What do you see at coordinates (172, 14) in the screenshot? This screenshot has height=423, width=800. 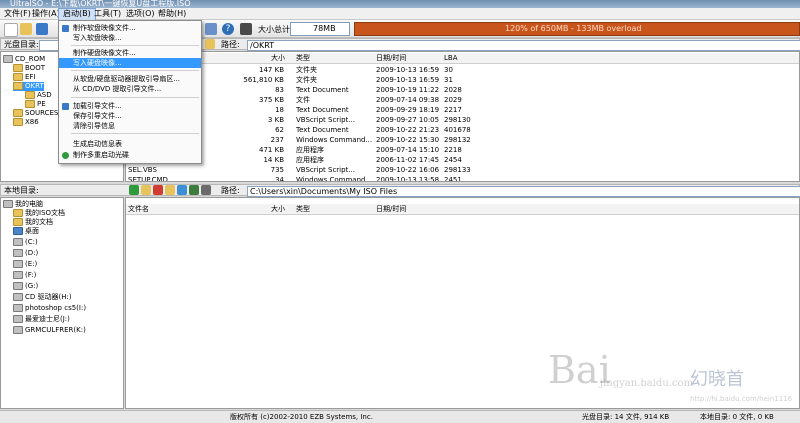 I see `menu-help: 帮助(H)` at bounding box center [172, 14].